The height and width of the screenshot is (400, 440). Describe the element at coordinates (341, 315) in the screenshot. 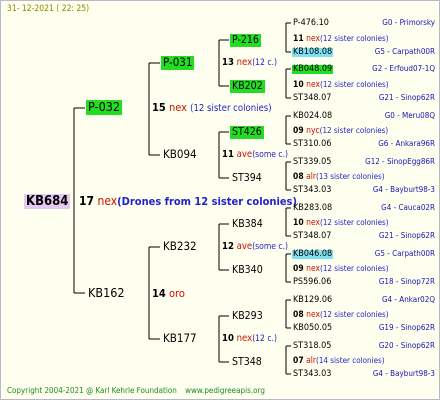

I see `gen3-sister-info-6: 08 nex(12 sister colonies)` at that location.